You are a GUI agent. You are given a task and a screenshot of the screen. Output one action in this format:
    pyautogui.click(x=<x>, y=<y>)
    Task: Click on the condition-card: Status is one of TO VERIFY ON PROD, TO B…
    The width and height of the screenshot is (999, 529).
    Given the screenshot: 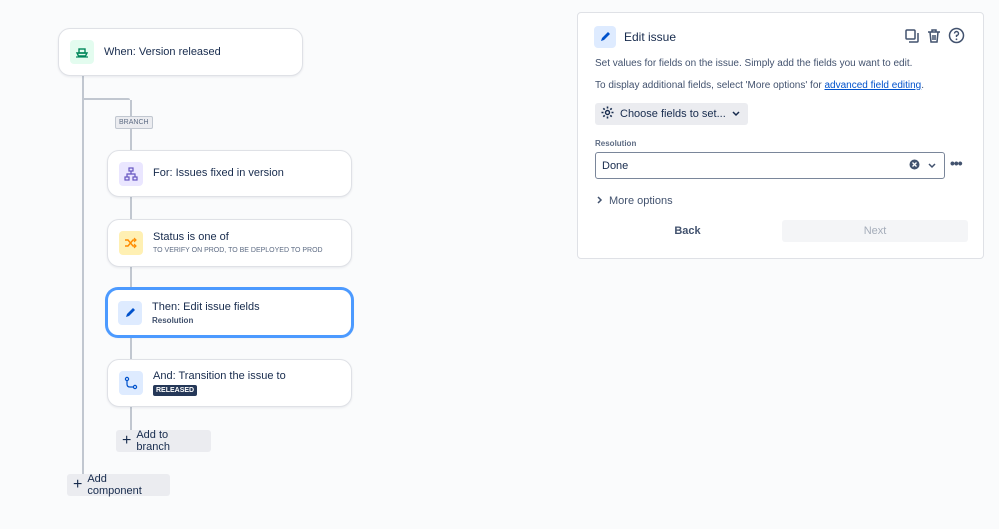 What is the action you would take?
    pyautogui.click(x=229, y=243)
    